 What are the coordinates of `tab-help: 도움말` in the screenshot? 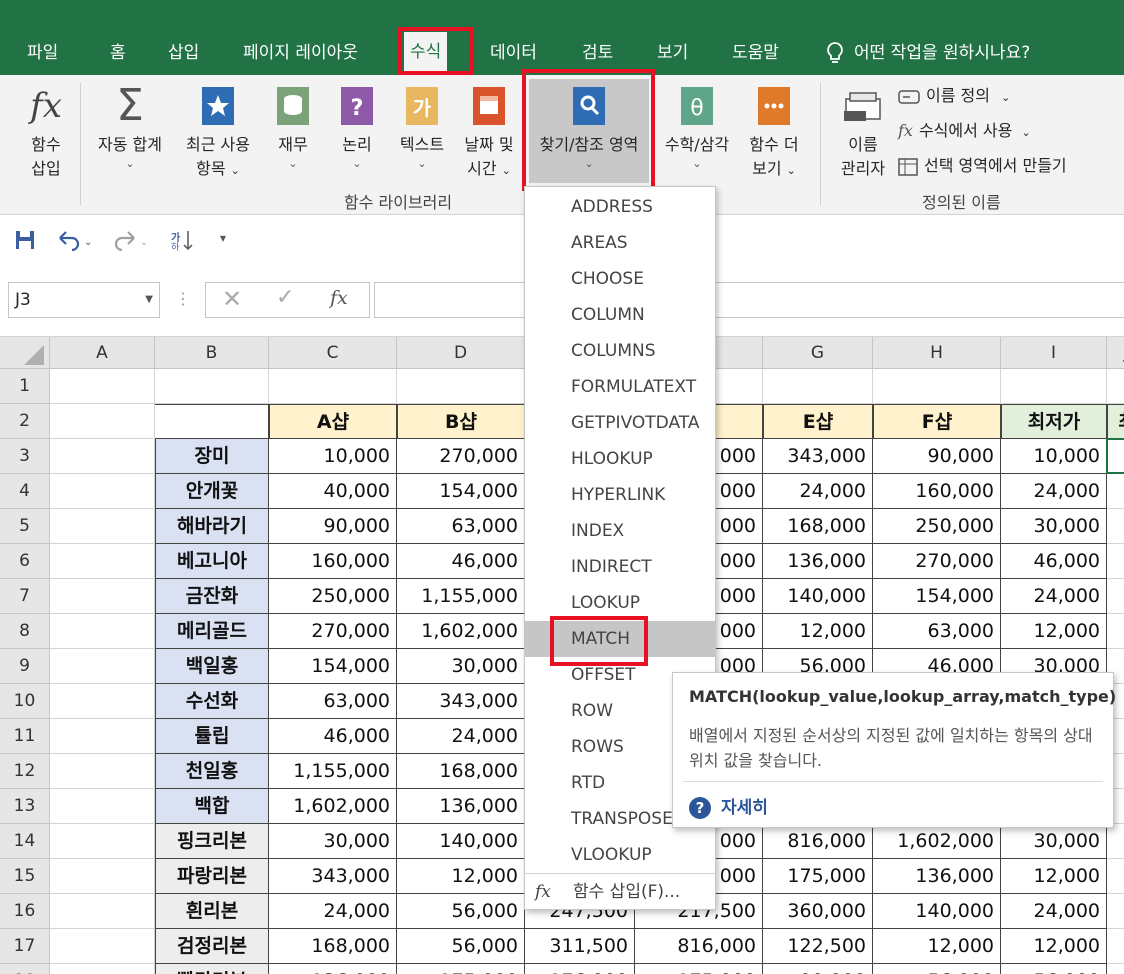 It's located at (755, 53).